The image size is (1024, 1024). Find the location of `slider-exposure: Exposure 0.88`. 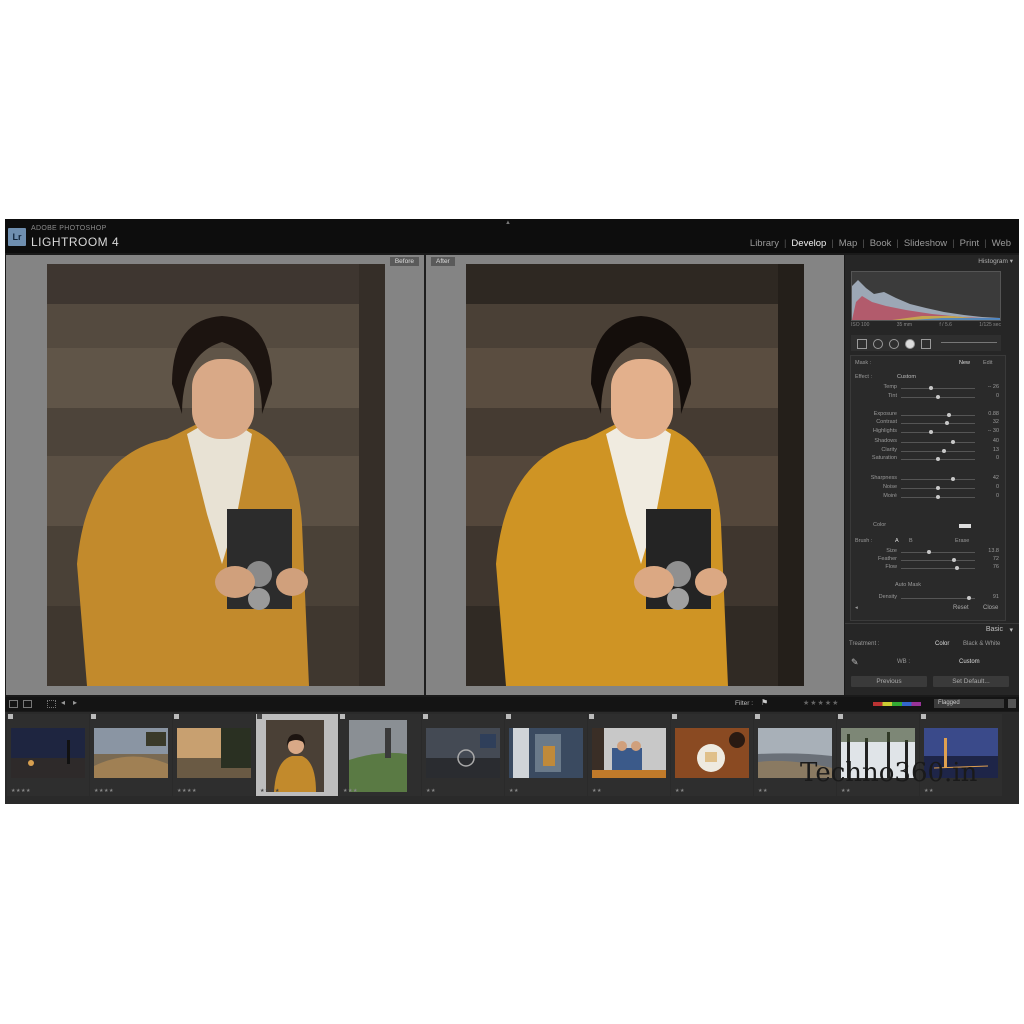

slider-exposure: Exposure 0.88 is located at coordinates (928, 415).